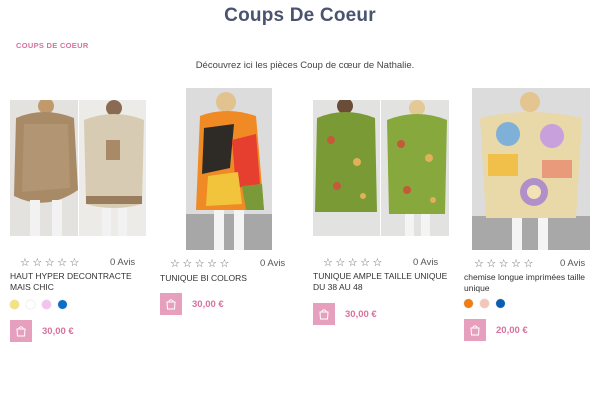 This screenshot has height=400, width=600. What do you see at coordinates (14, 304) in the screenshot?
I see `color-swatch-yellow` at bounding box center [14, 304].